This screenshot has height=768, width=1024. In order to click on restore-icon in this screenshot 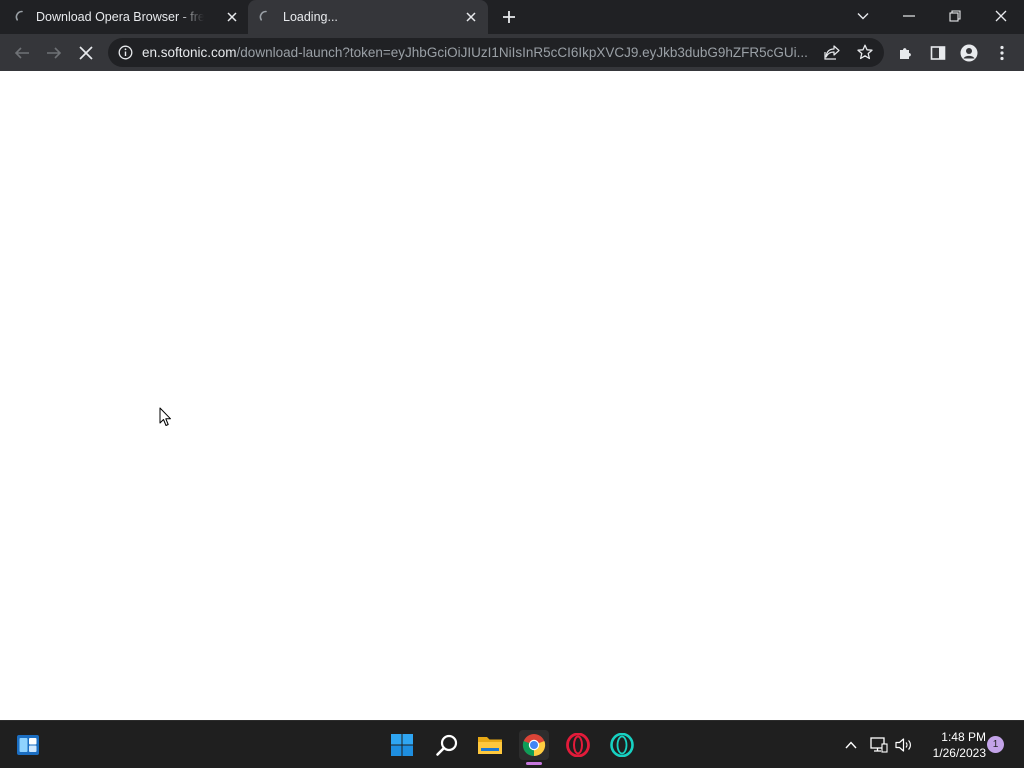, I will do `click(955, 16)`.